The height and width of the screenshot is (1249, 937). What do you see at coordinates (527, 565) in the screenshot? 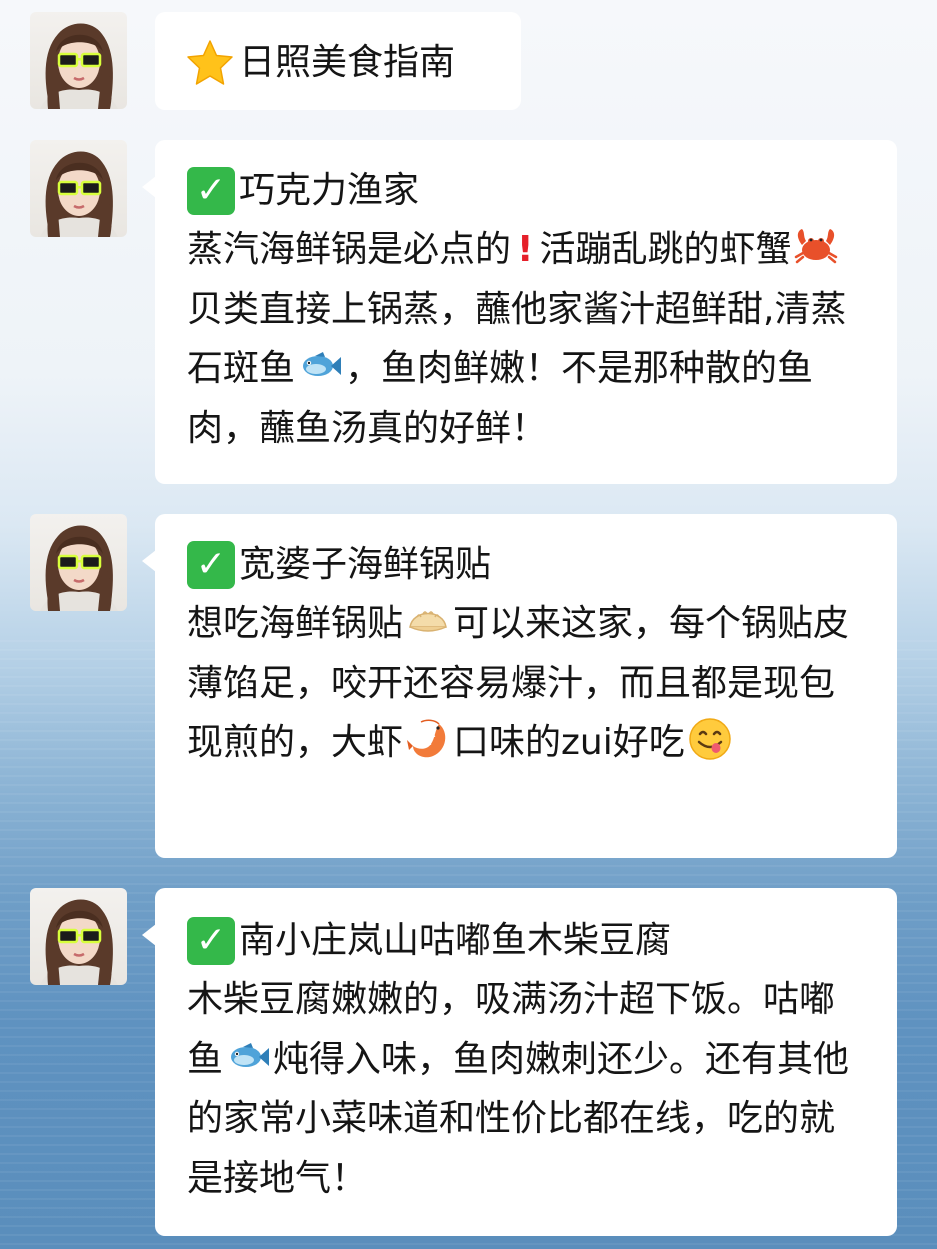
I see `restaurant-heading: ✓ 宽婆子海鲜锅贴` at bounding box center [527, 565].